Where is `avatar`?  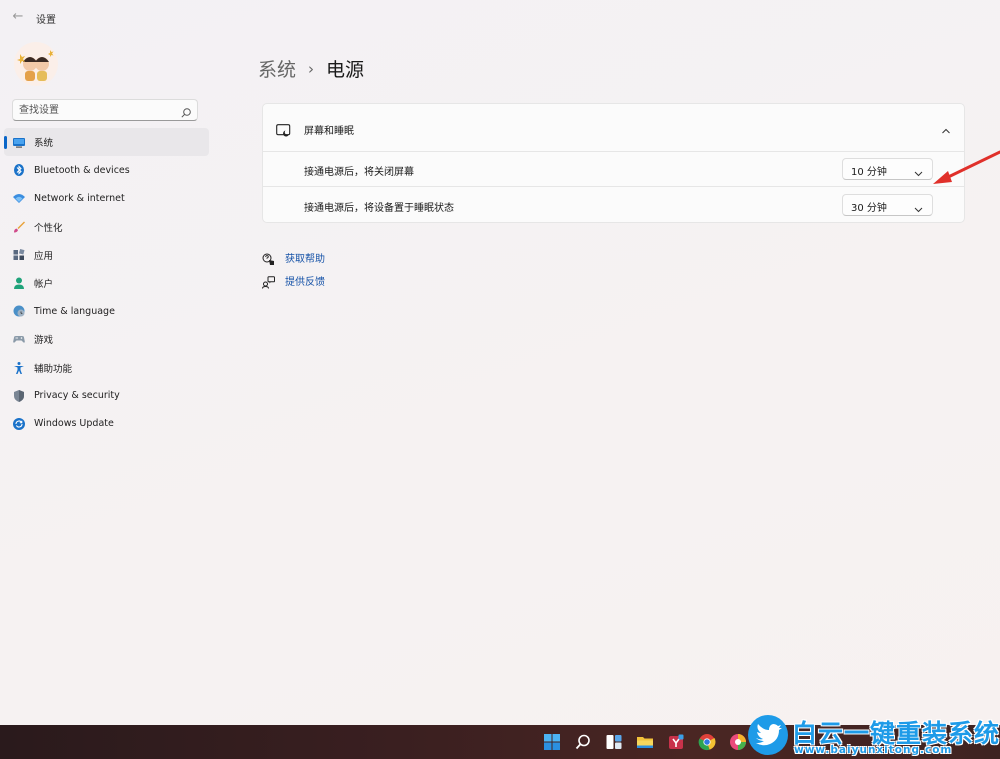
avatar is located at coordinates (36, 64).